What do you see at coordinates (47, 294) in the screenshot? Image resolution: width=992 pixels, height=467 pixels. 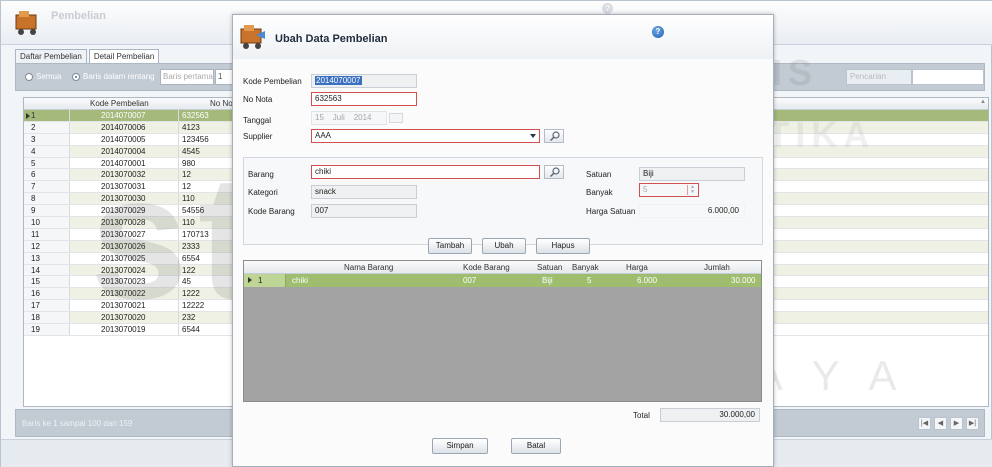 I see `row-number: 16` at bounding box center [47, 294].